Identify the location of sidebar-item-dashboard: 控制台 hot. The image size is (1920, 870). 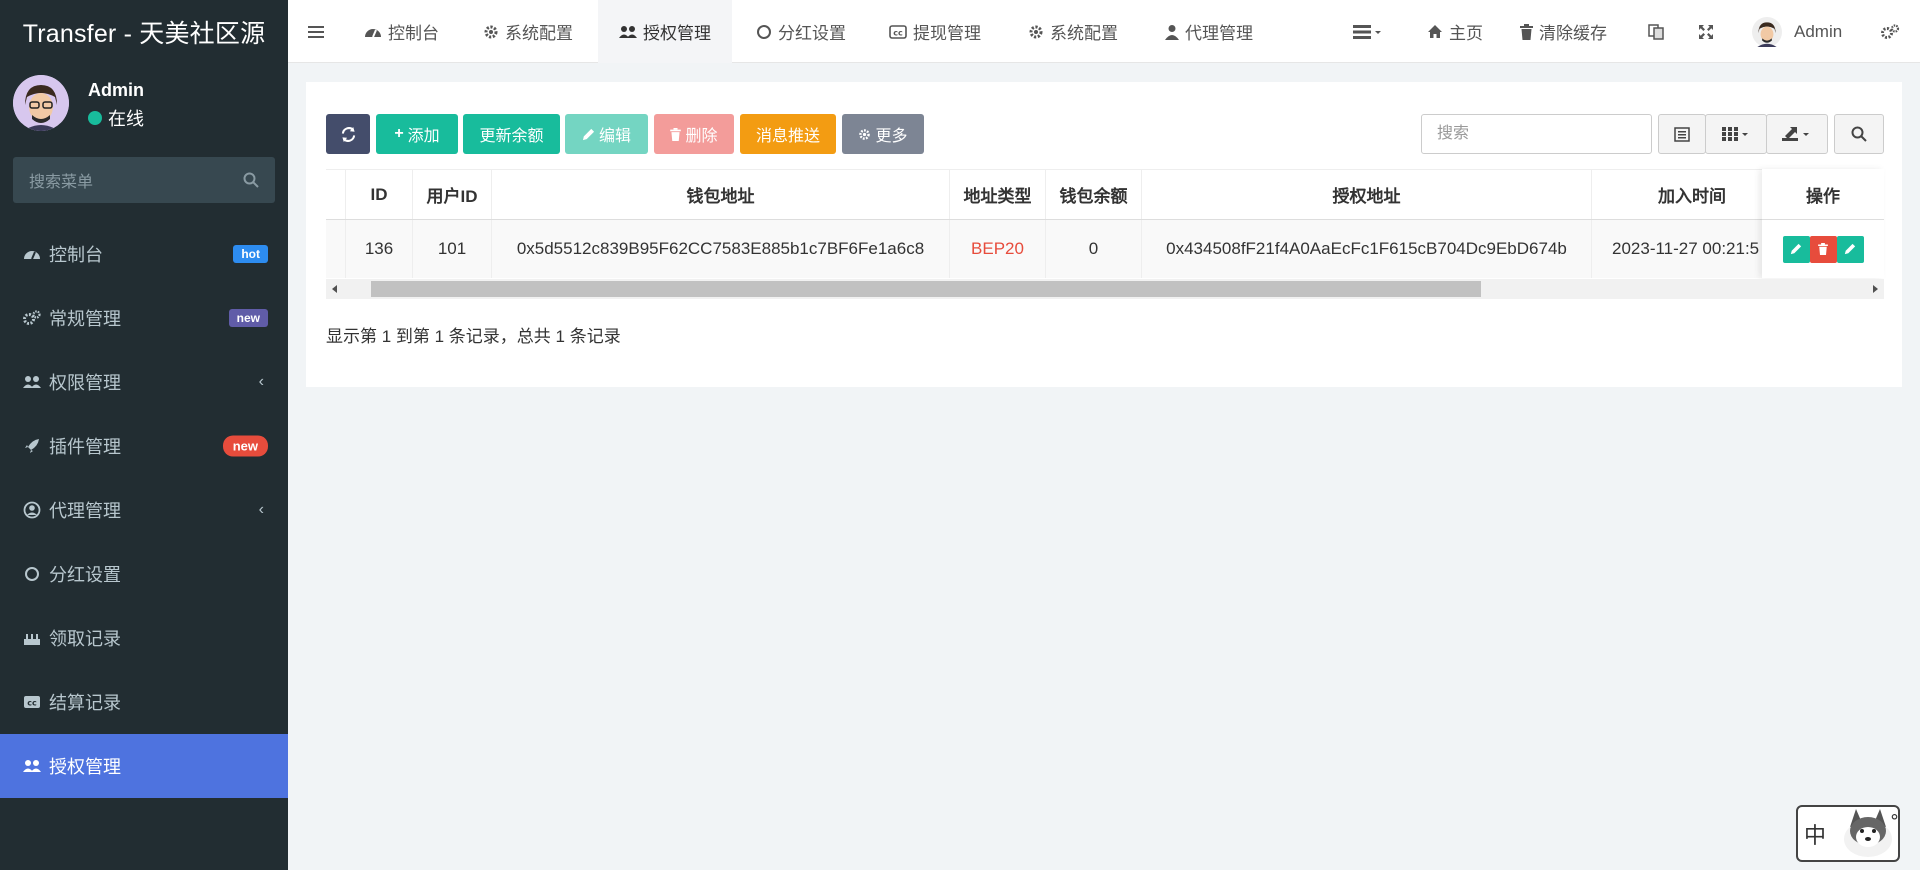
(144, 254).